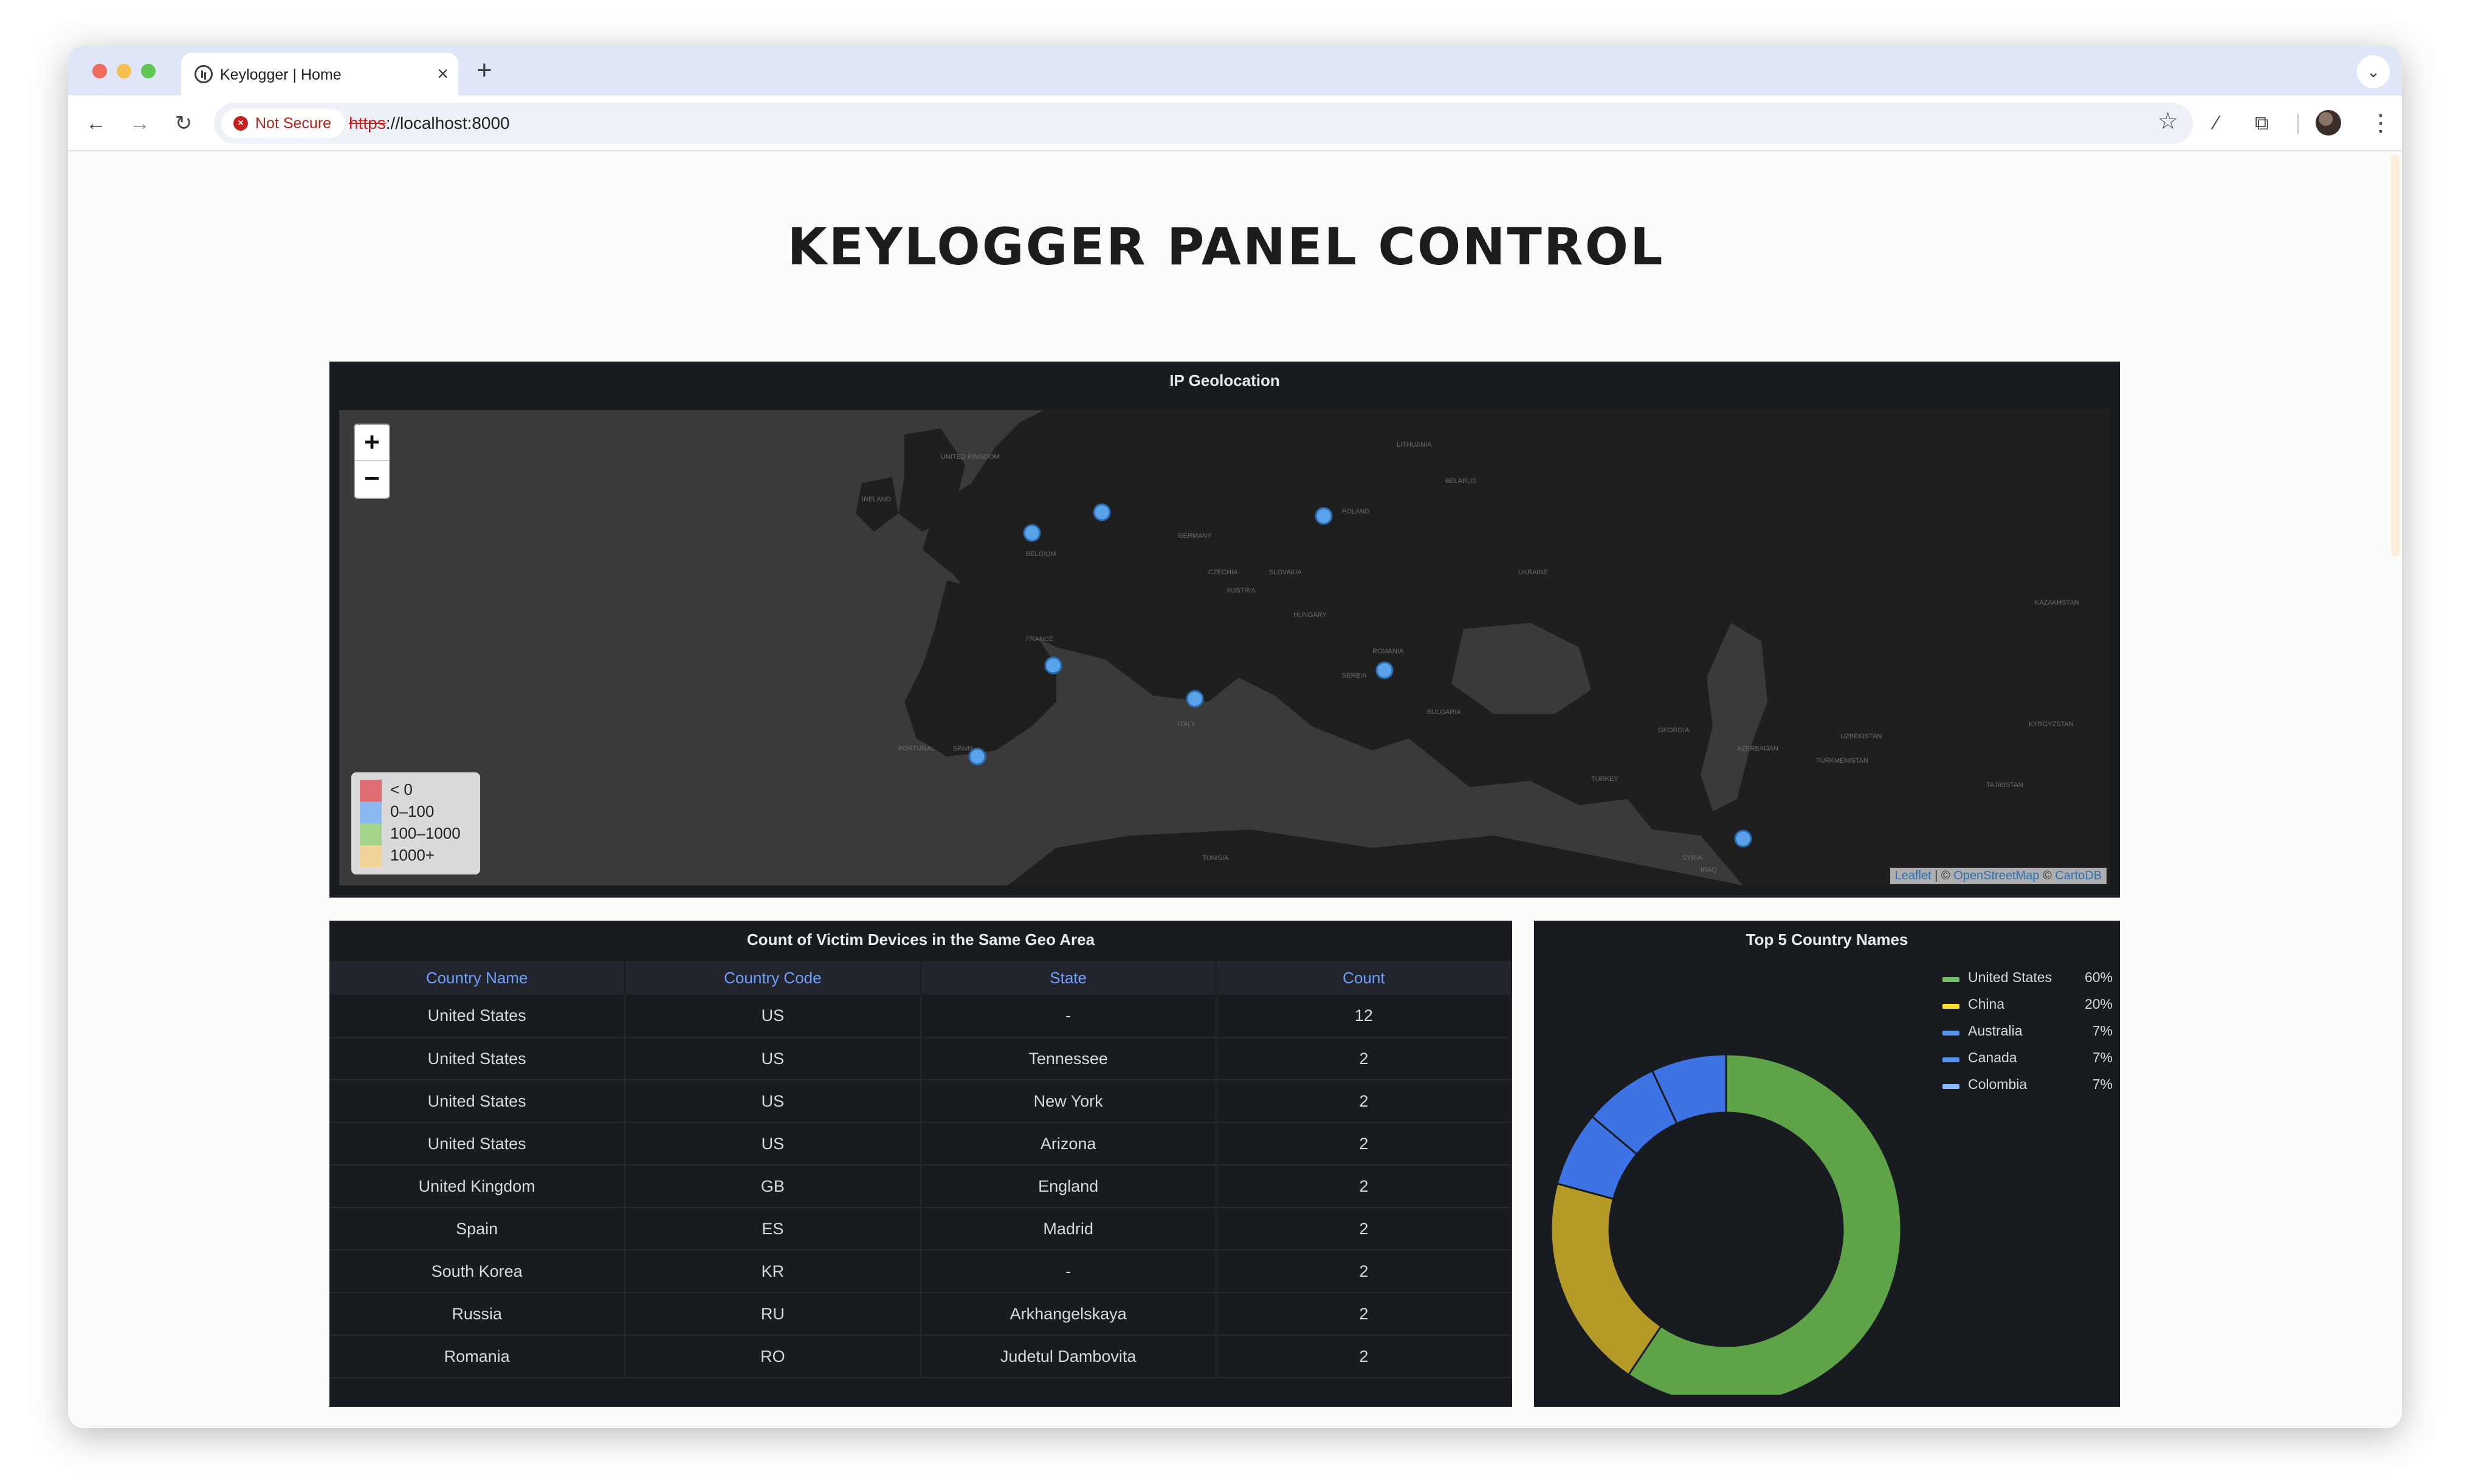 The image size is (2470, 1484). Describe the element at coordinates (970, 457) in the screenshot. I see `country-label: UNITED KINGDOM` at that location.